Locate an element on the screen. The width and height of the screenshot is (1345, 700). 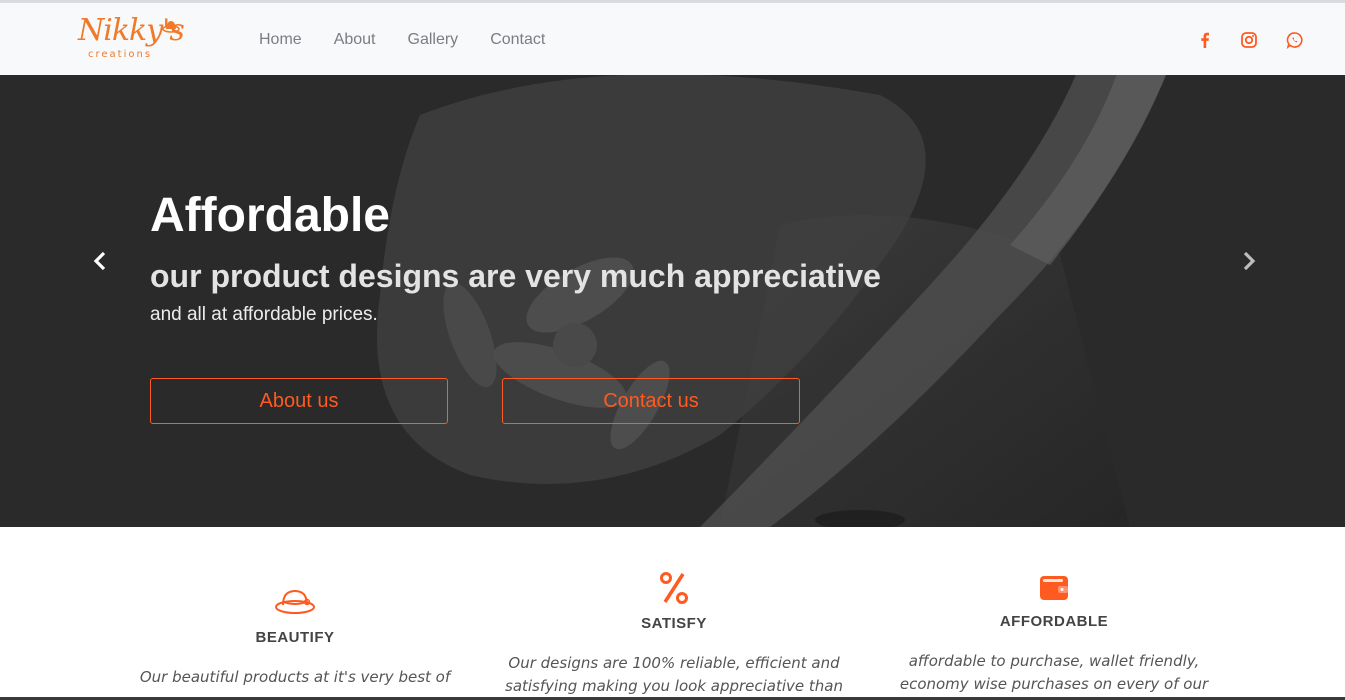
percent-icon is located at coordinates (674, 588).